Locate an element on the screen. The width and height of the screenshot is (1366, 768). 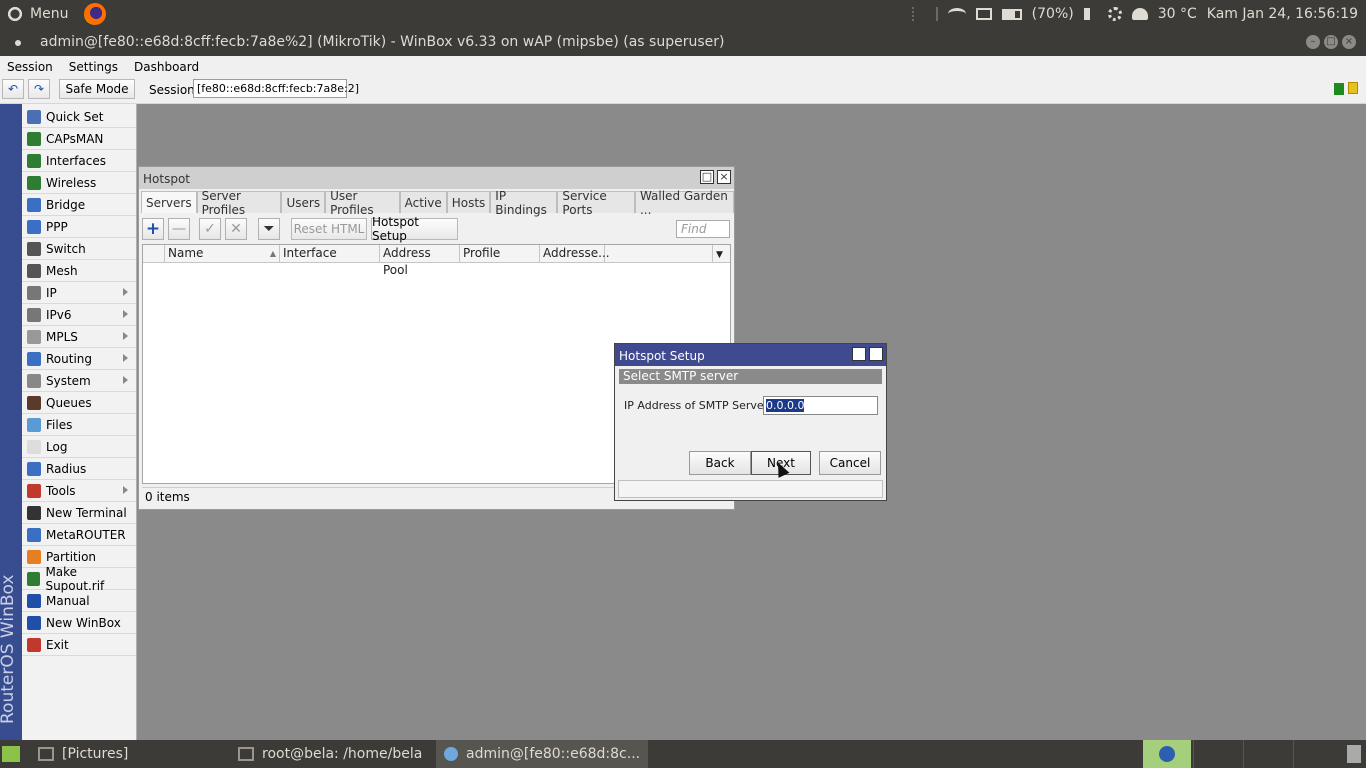
sidebar-item-new-terminal: New Terminal is located at coordinates (79, 513).